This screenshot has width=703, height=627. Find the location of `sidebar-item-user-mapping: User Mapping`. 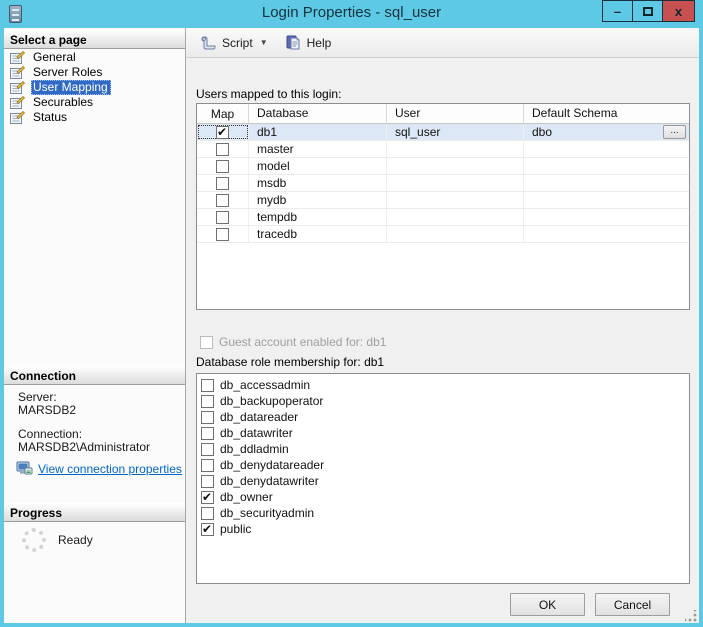

sidebar-item-user-mapping: User Mapping is located at coordinates (59, 87).